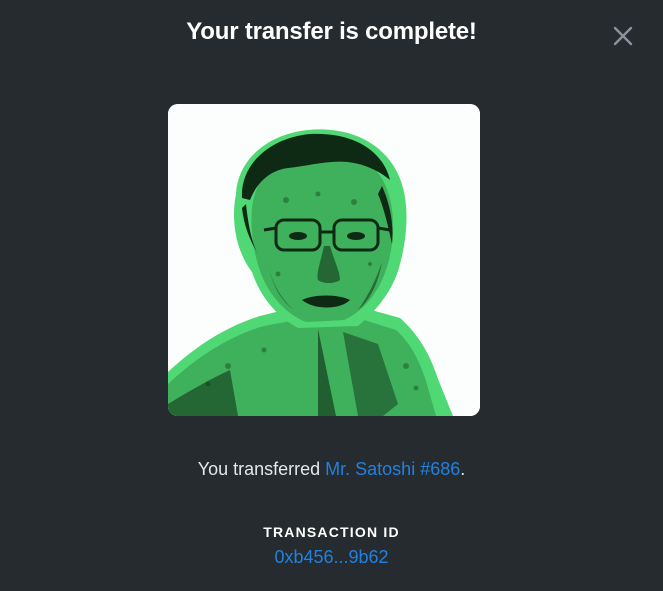 Image resolution: width=663 pixels, height=591 pixels. I want to click on modal-title: Your transfer is complete!, so click(331, 31).